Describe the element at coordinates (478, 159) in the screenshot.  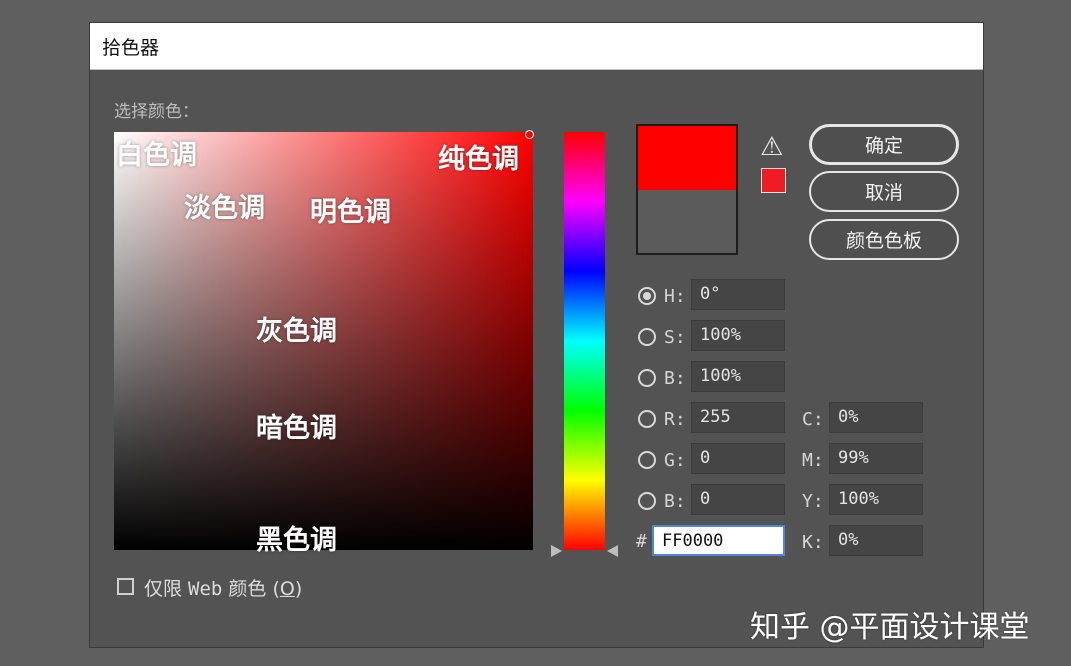
I see `zone-label-pure: 纯色调` at that location.